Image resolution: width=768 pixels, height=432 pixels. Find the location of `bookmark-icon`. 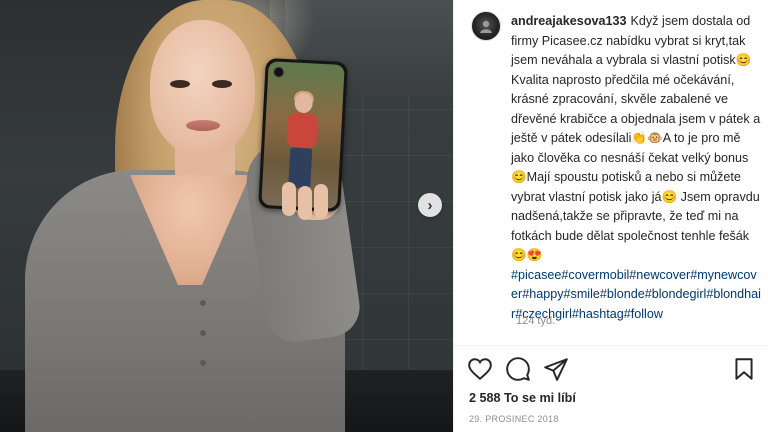

bookmark-icon is located at coordinates (744, 369).